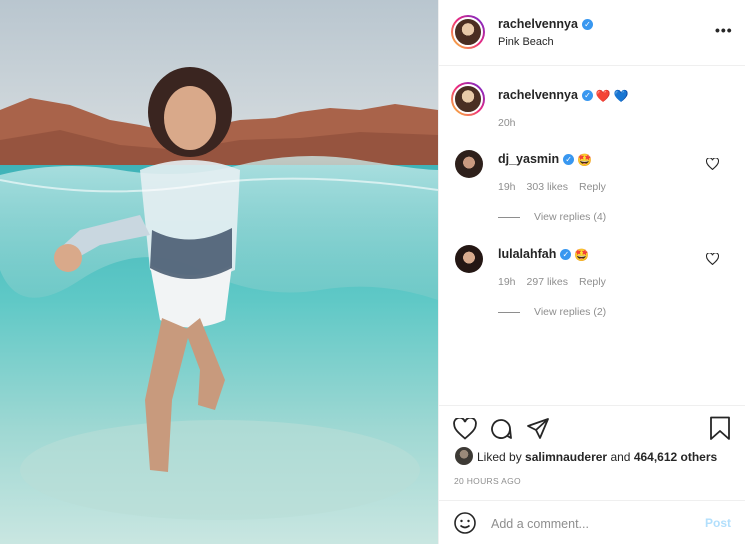 This screenshot has width=745, height=544. I want to click on comment-input, so click(591, 524).